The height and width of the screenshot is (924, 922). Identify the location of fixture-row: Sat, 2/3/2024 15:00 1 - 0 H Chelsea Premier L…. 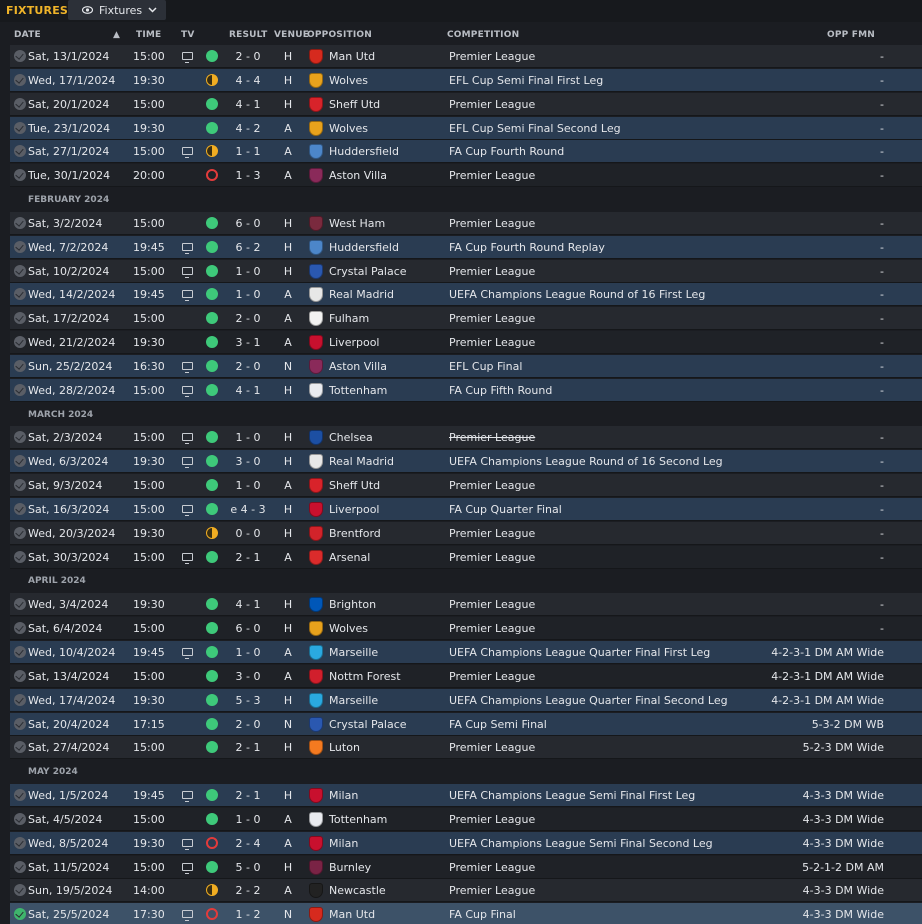
(466, 437).